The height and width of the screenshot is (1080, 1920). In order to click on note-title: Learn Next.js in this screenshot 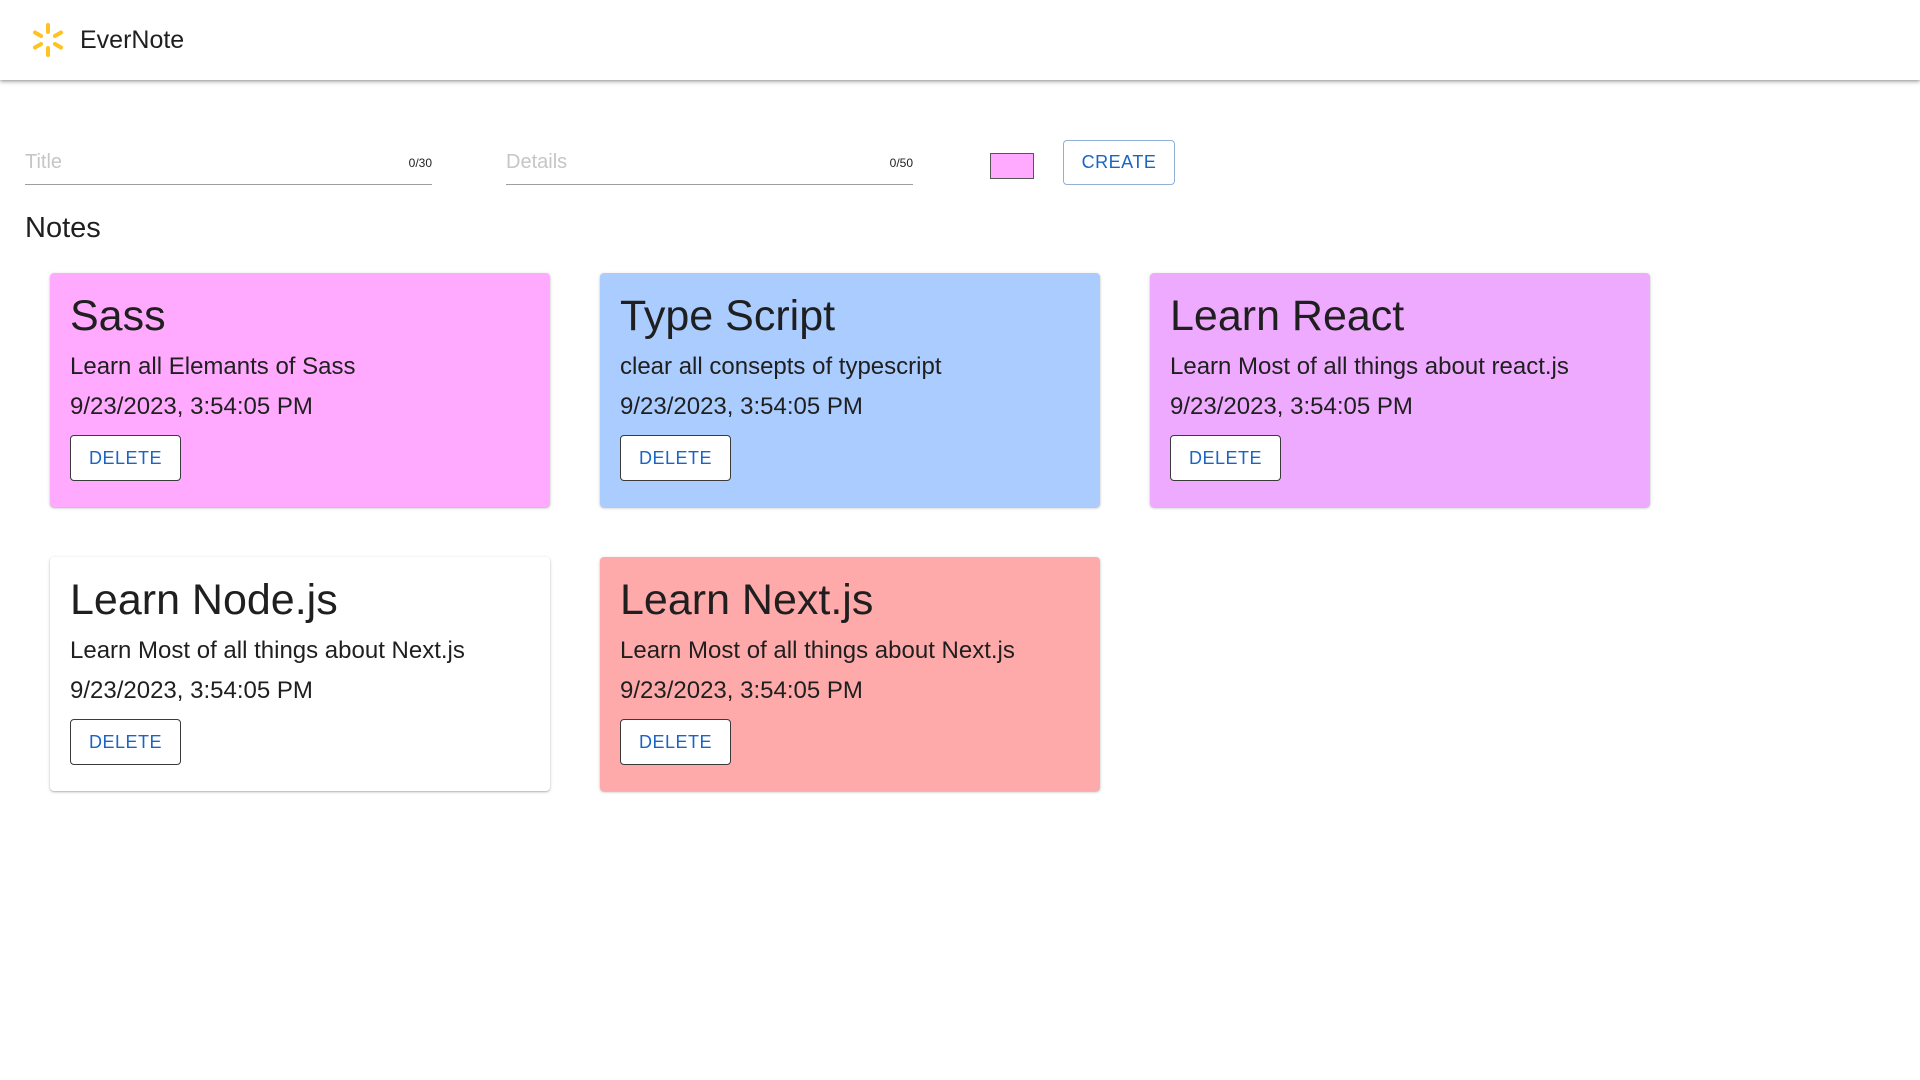, I will do `click(747, 600)`.